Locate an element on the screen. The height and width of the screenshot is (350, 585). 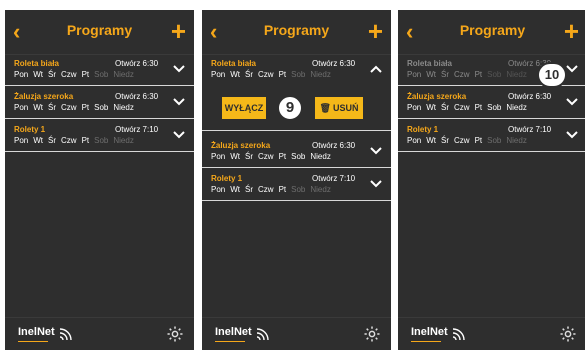
chevron-up-icon is located at coordinates (376, 69).